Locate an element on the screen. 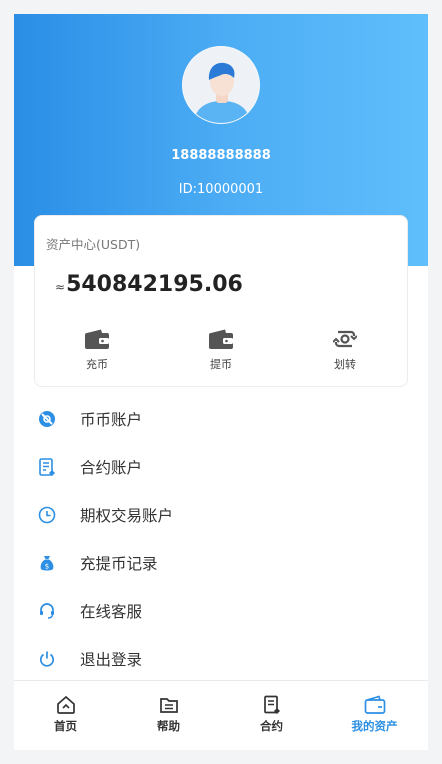 The width and height of the screenshot is (442, 764). tab-help: 帮助 is located at coordinates (168, 715).